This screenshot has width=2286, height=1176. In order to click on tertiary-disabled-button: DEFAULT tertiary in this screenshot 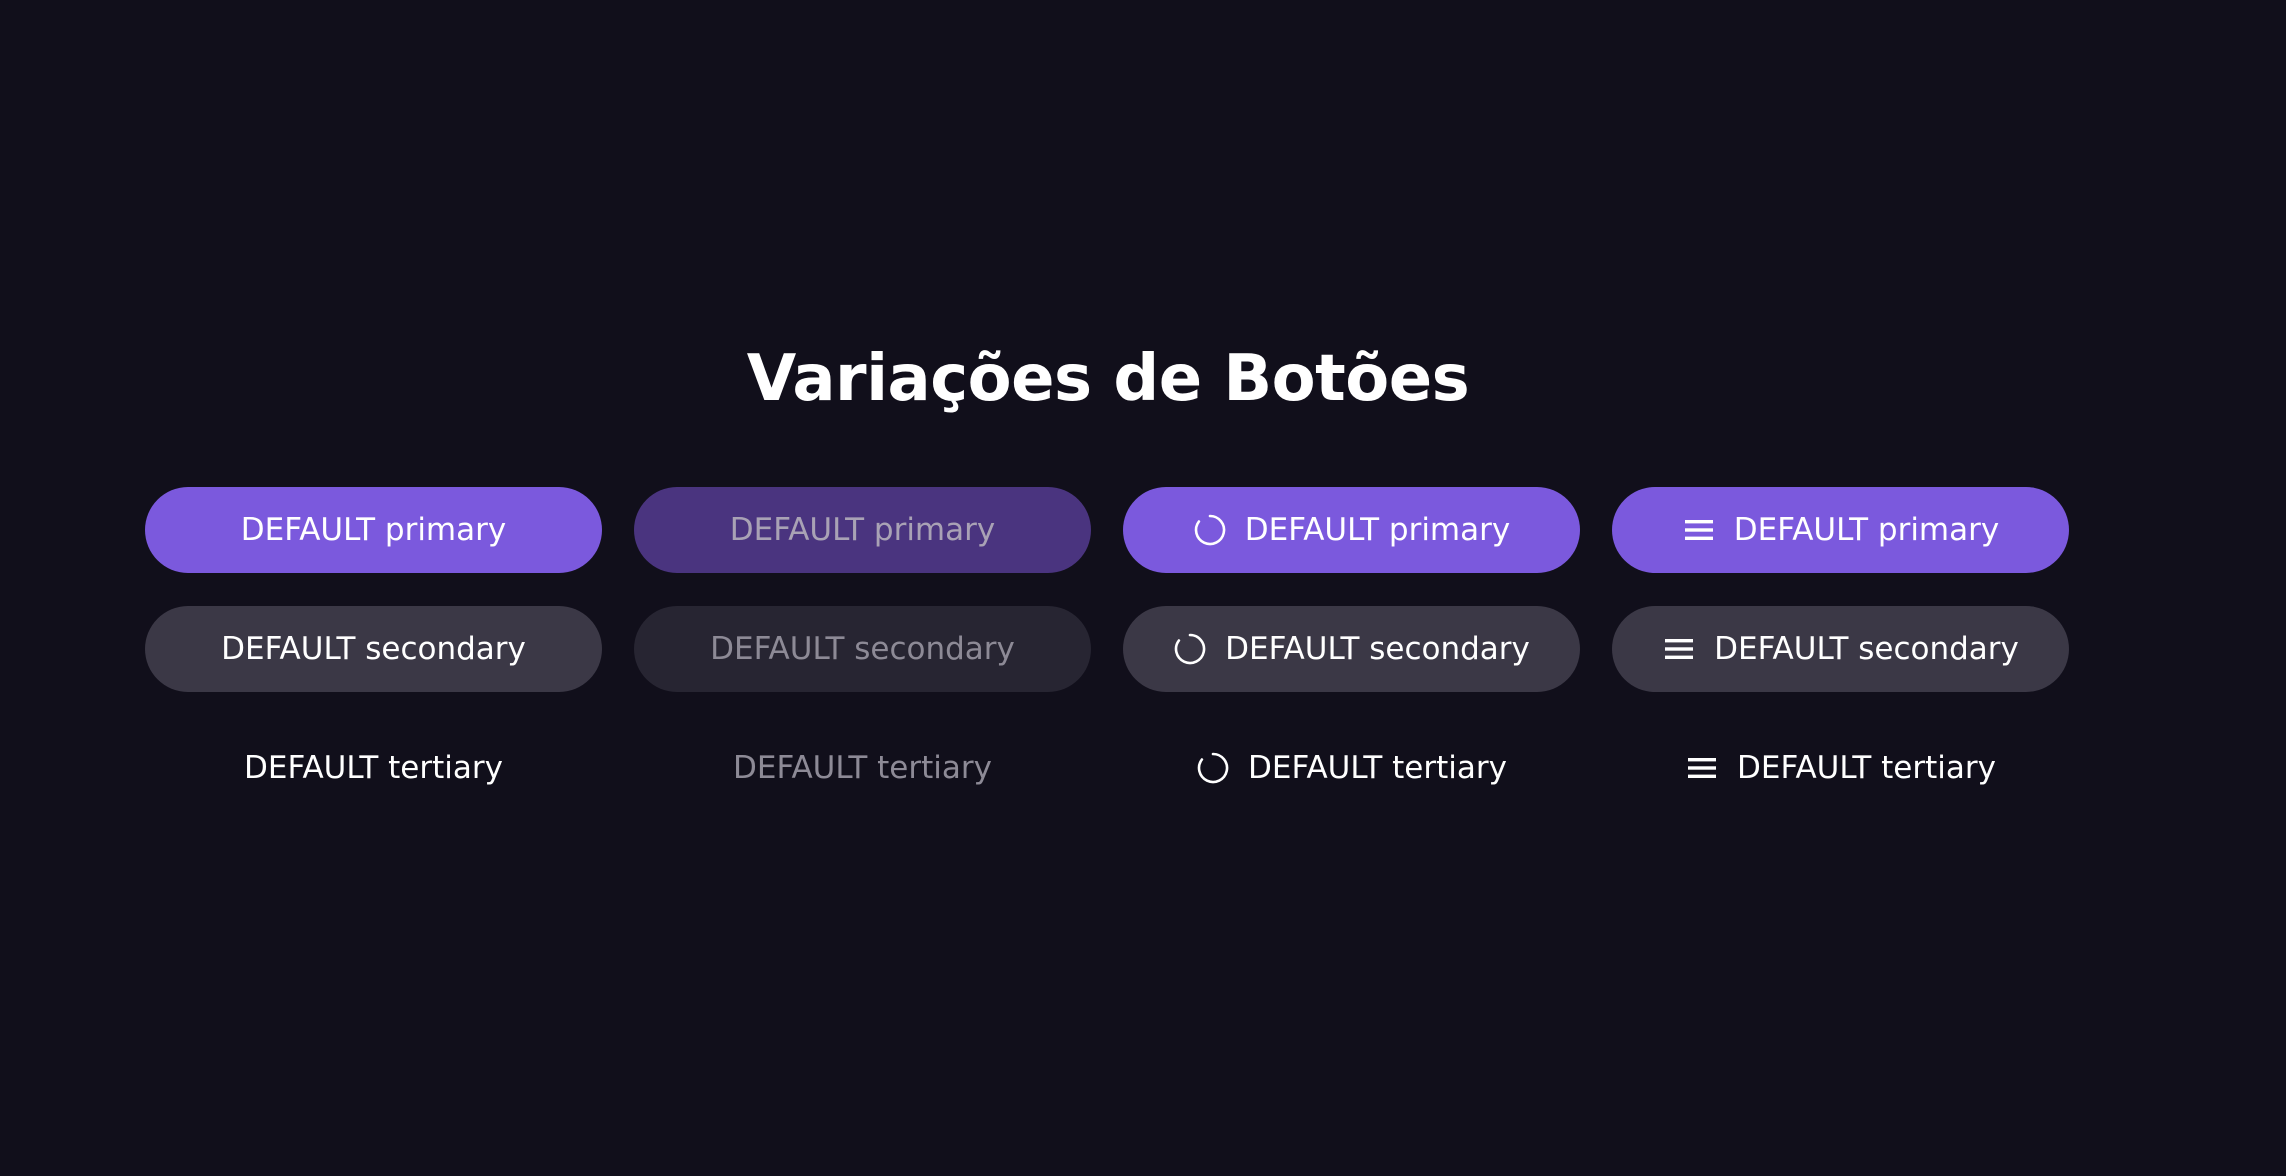, I will do `click(862, 768)`.